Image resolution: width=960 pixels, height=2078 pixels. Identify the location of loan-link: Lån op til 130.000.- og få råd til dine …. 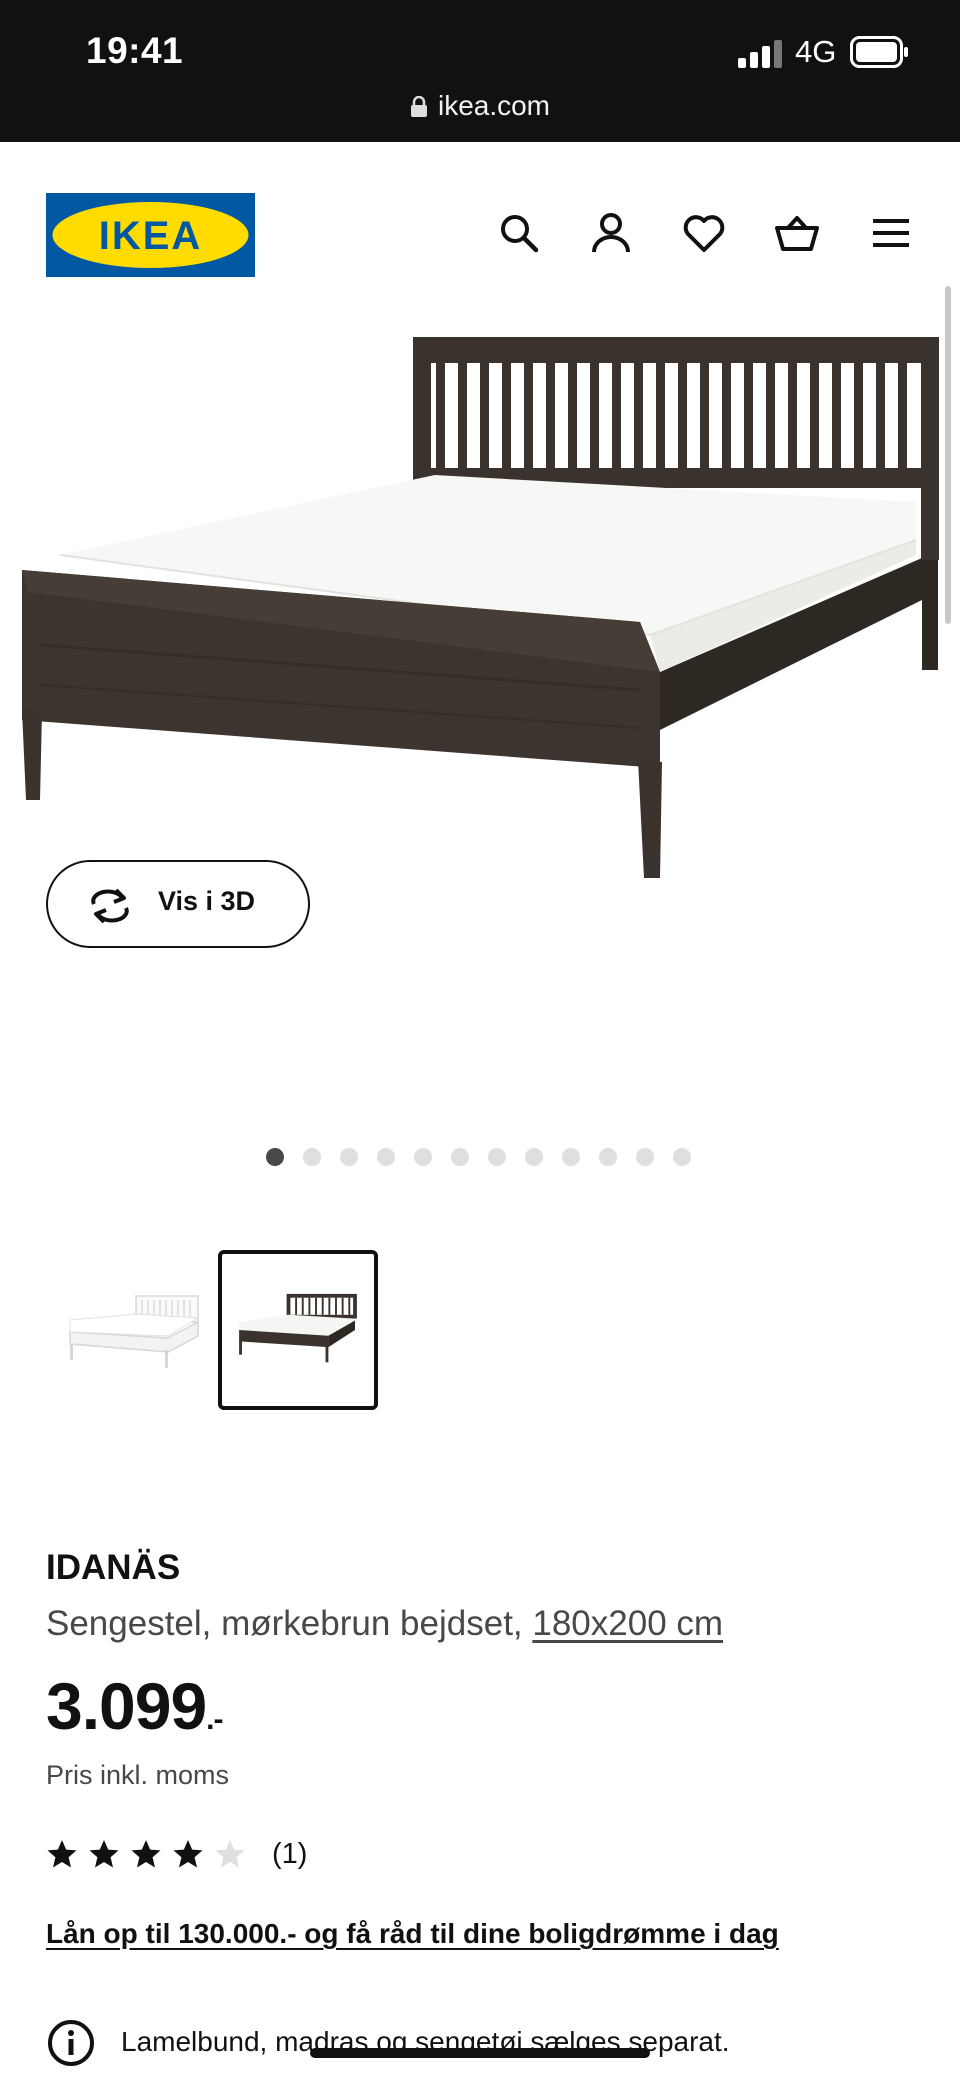
(412, 1934).